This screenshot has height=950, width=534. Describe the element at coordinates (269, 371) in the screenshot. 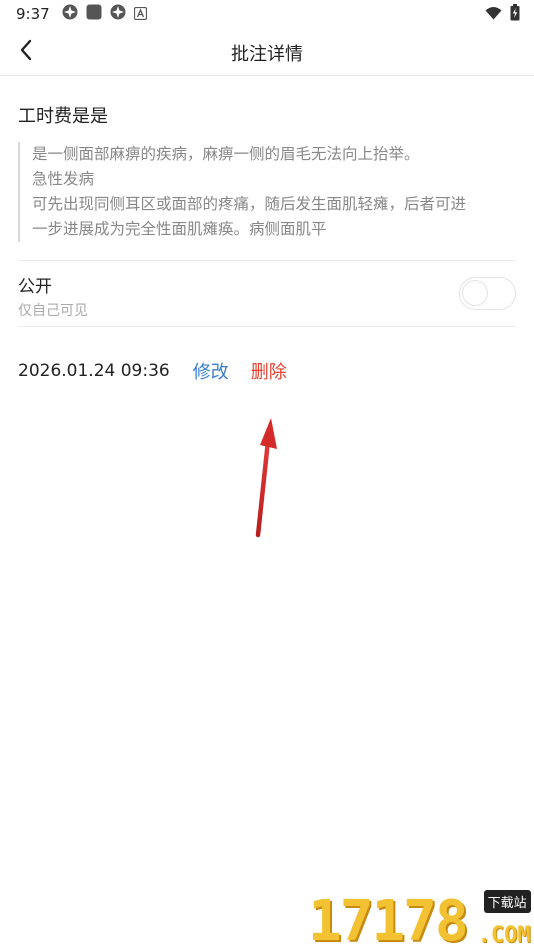

I see `delete-button: 删除` at that location.